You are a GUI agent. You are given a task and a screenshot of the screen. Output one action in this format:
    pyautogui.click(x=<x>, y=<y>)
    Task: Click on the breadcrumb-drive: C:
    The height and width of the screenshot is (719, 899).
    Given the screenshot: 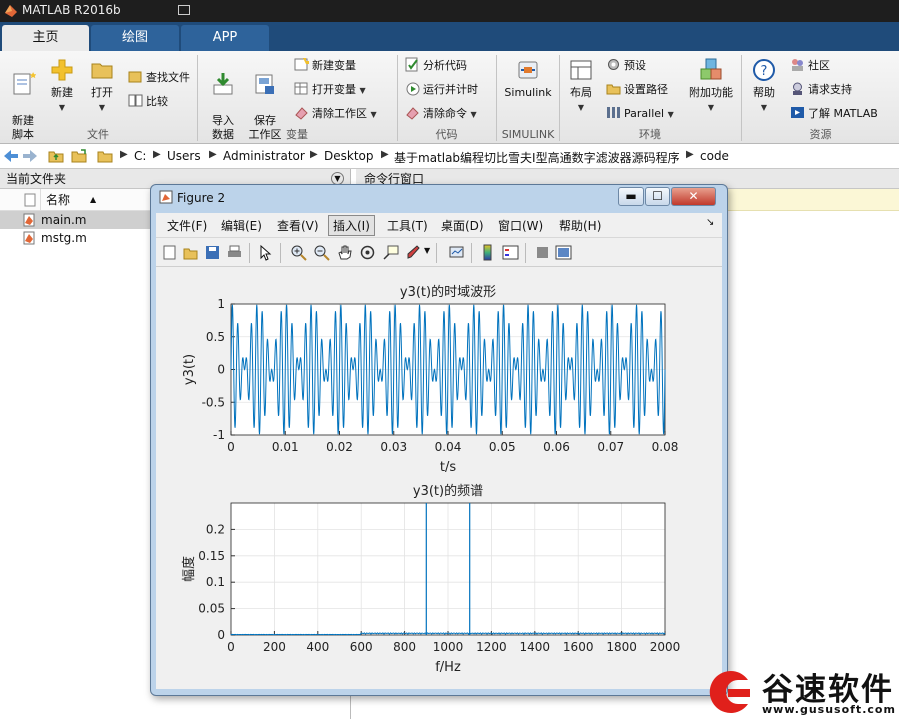 What is the action you would take?
    pyautogui.click(x=140, y=156)
    